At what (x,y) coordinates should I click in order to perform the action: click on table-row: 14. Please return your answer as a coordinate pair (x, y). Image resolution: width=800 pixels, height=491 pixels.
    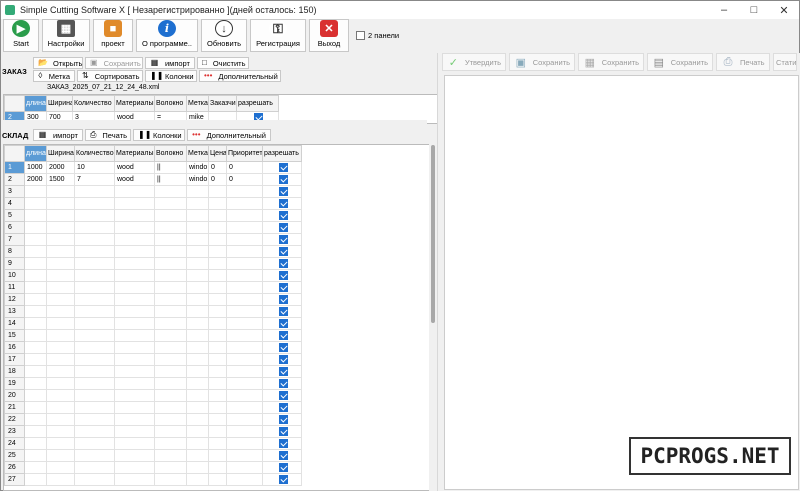
    Looking at the image, I should click on (153, 323).